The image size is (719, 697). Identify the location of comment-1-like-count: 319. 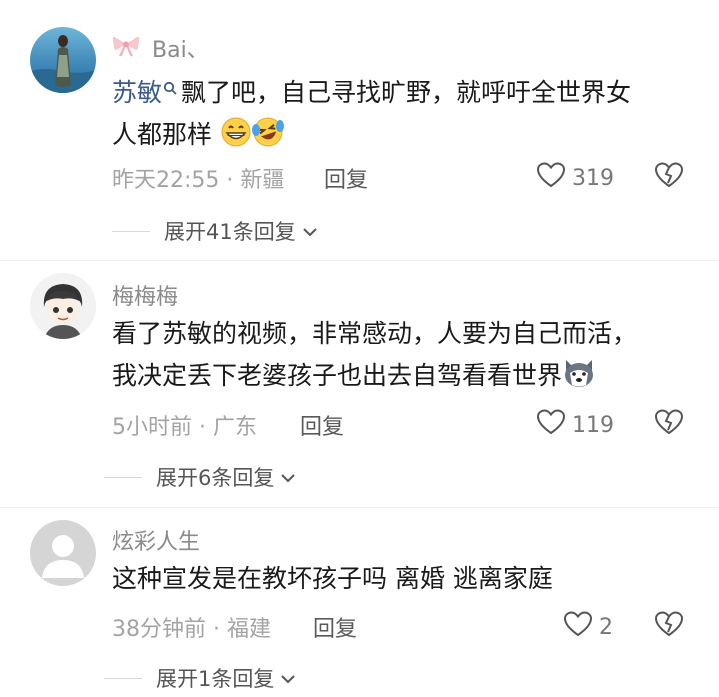
(593, 178).